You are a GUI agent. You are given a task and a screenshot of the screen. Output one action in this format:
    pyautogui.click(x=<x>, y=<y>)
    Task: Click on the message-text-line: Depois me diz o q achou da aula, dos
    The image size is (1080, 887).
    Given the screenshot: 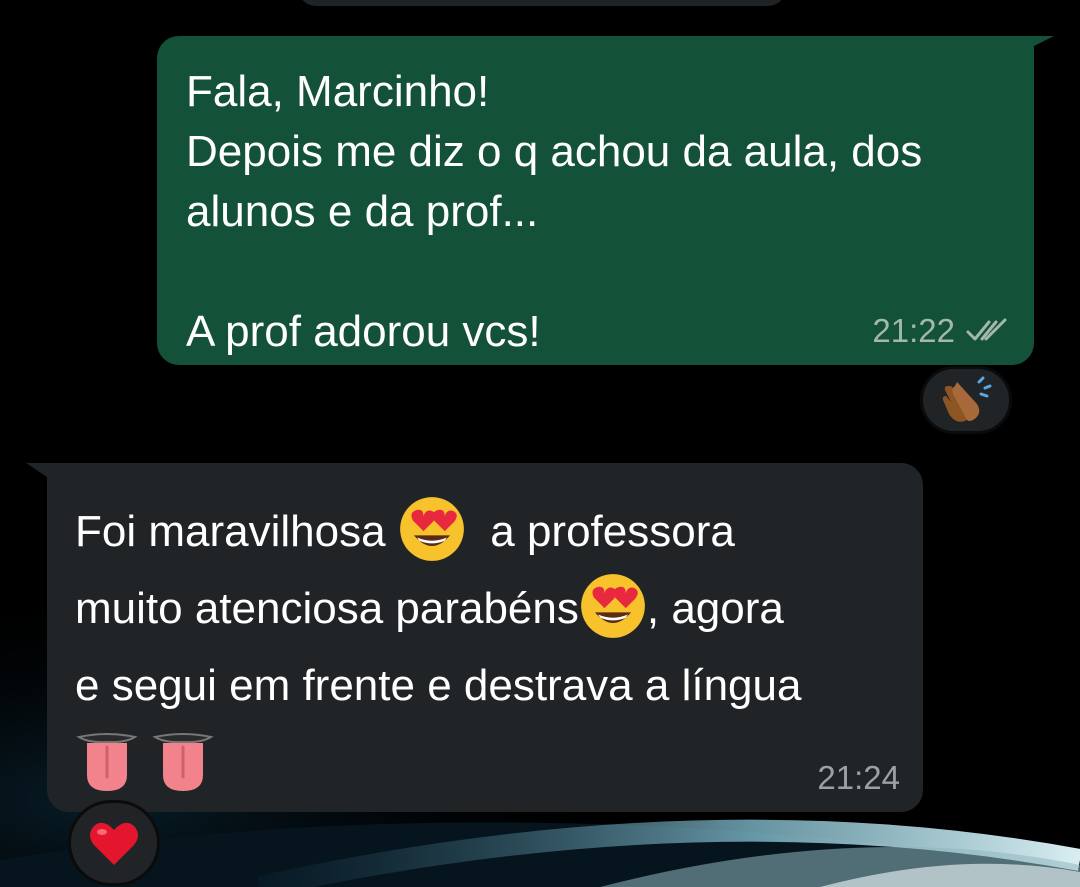 What is the action you would take?
    pyautogui.click(x=554, y=151)
    